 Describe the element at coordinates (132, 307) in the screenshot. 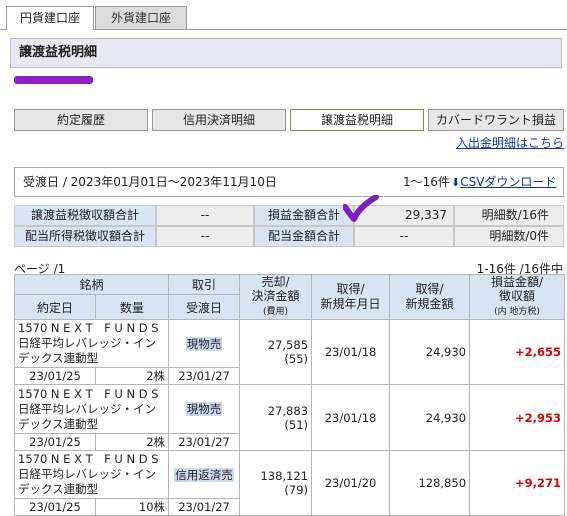

I see `header-quantity: 数量` at that location.